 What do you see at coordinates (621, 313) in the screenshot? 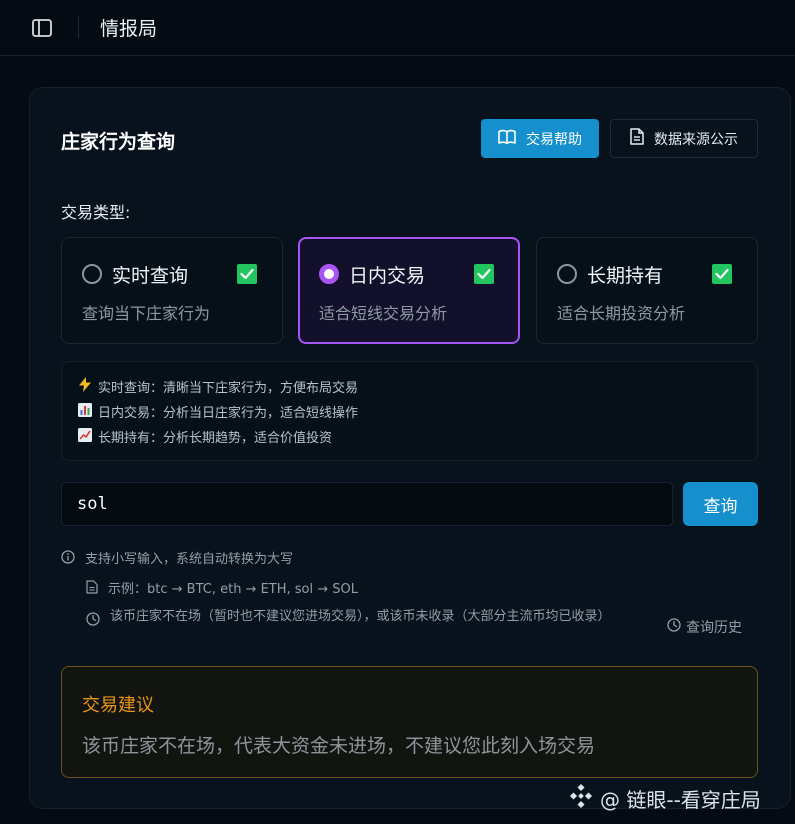
I see `option-description: 适合长期投资分析` at bounding box center [621, 313].